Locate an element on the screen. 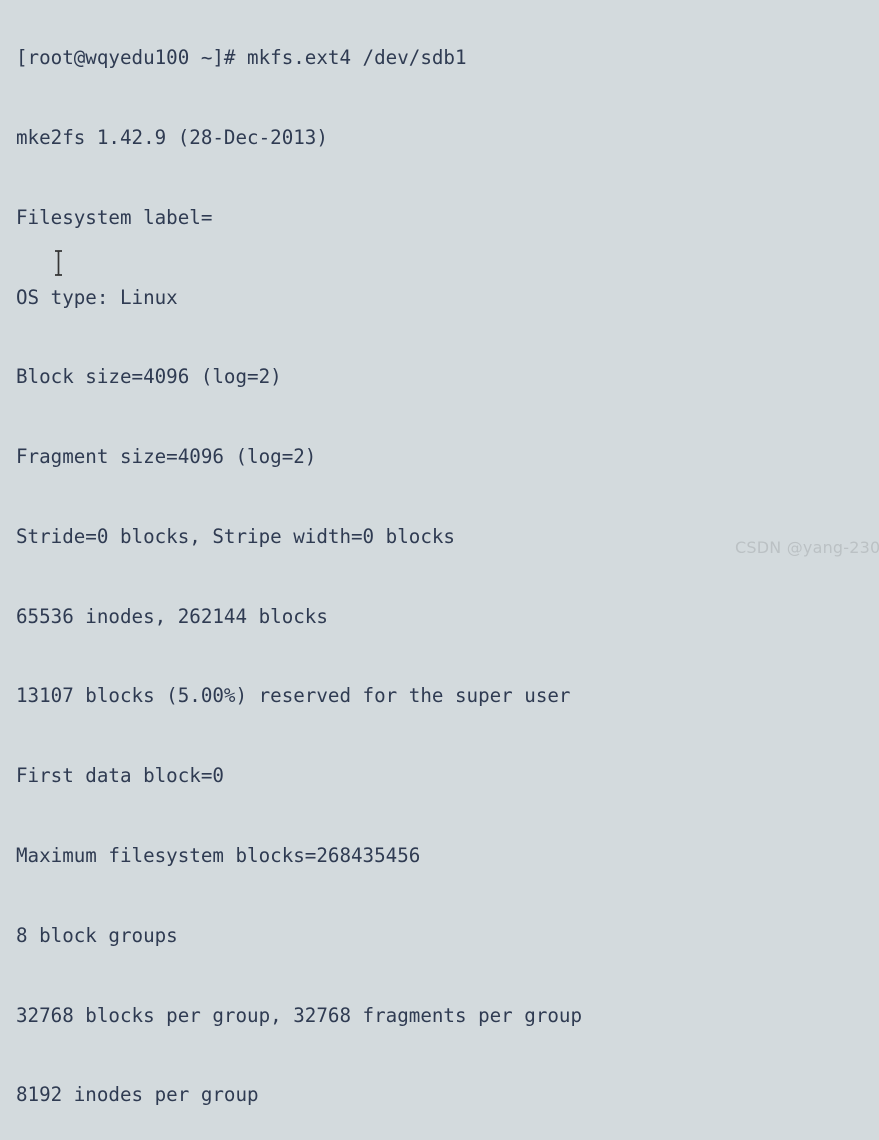 This screenshot has height=1140, width=879. terminal-line-block-groups: 8 block groups is located at coordinates (97, 935).